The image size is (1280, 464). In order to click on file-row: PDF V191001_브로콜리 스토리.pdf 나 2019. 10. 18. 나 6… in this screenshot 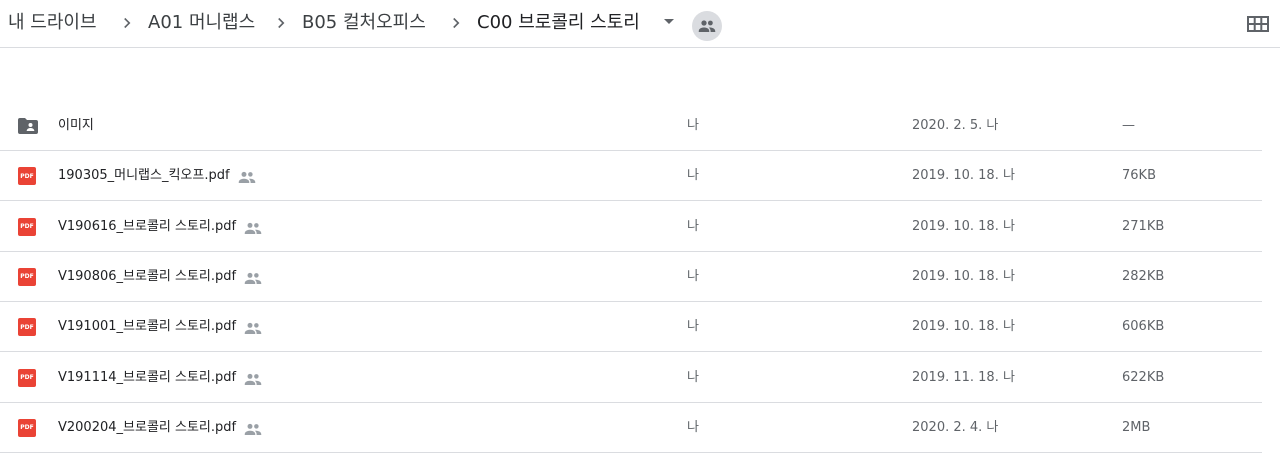, I will do `click(631, 327)`.